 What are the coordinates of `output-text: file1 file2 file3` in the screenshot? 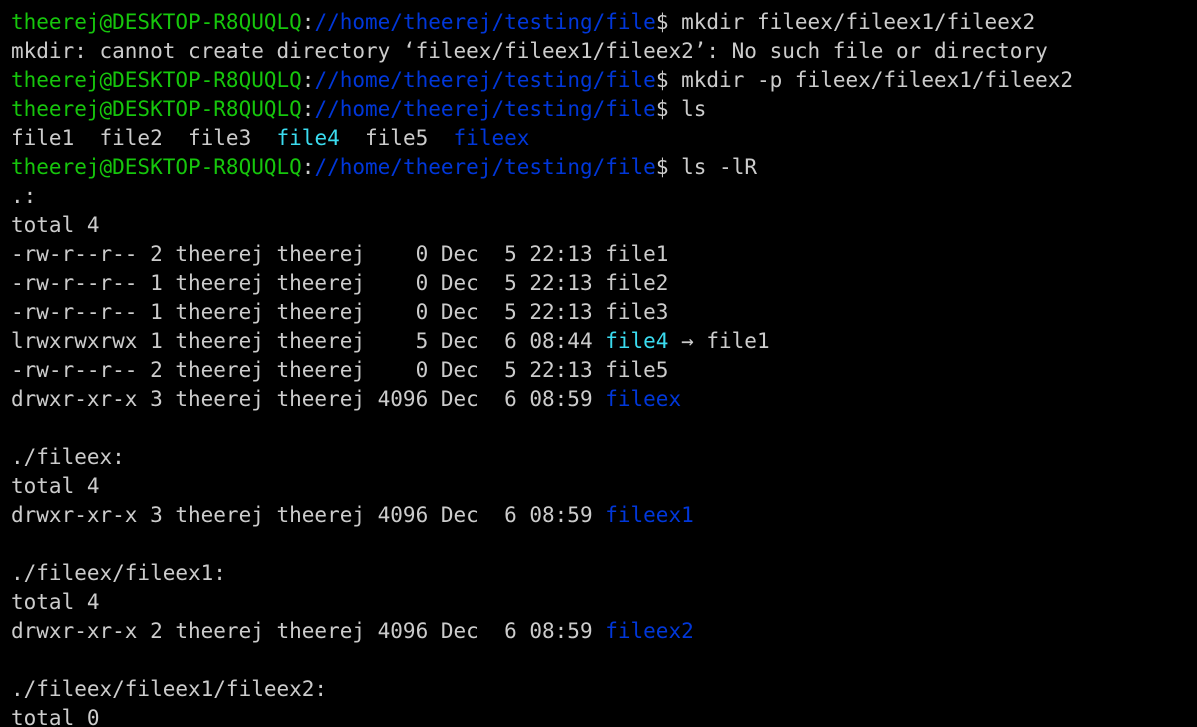 It's located at (144, 138).